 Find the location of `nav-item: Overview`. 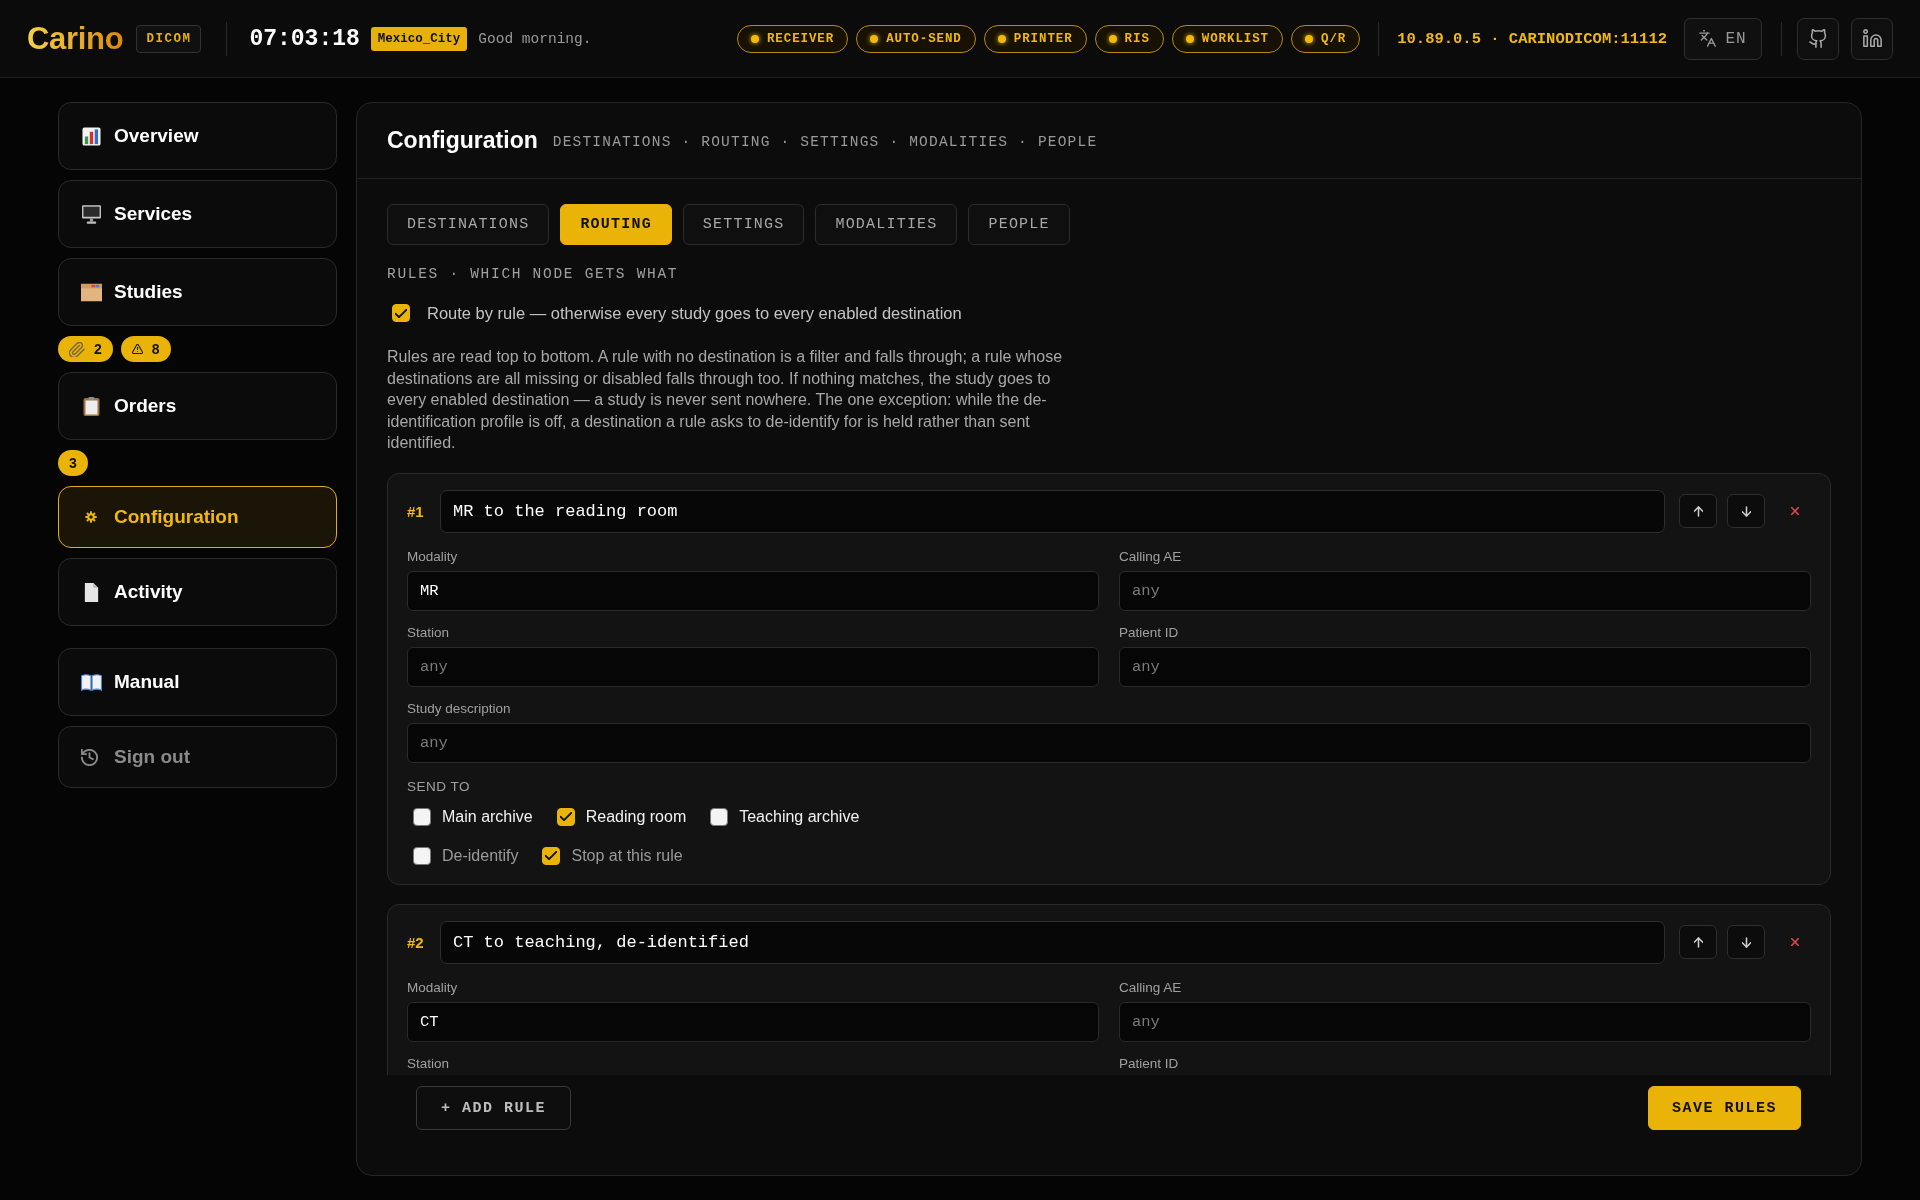

nav-item: Overview is located at coordinates (197, 136).